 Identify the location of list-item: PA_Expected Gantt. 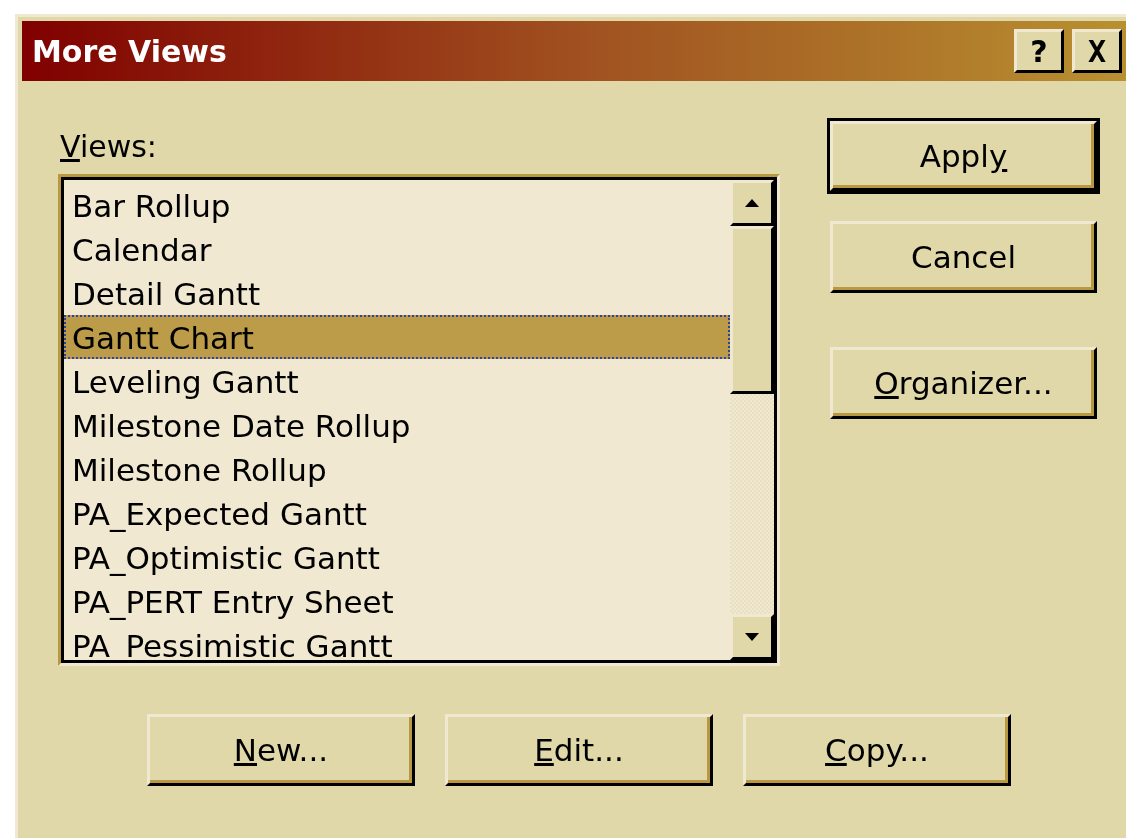
(397, 513).